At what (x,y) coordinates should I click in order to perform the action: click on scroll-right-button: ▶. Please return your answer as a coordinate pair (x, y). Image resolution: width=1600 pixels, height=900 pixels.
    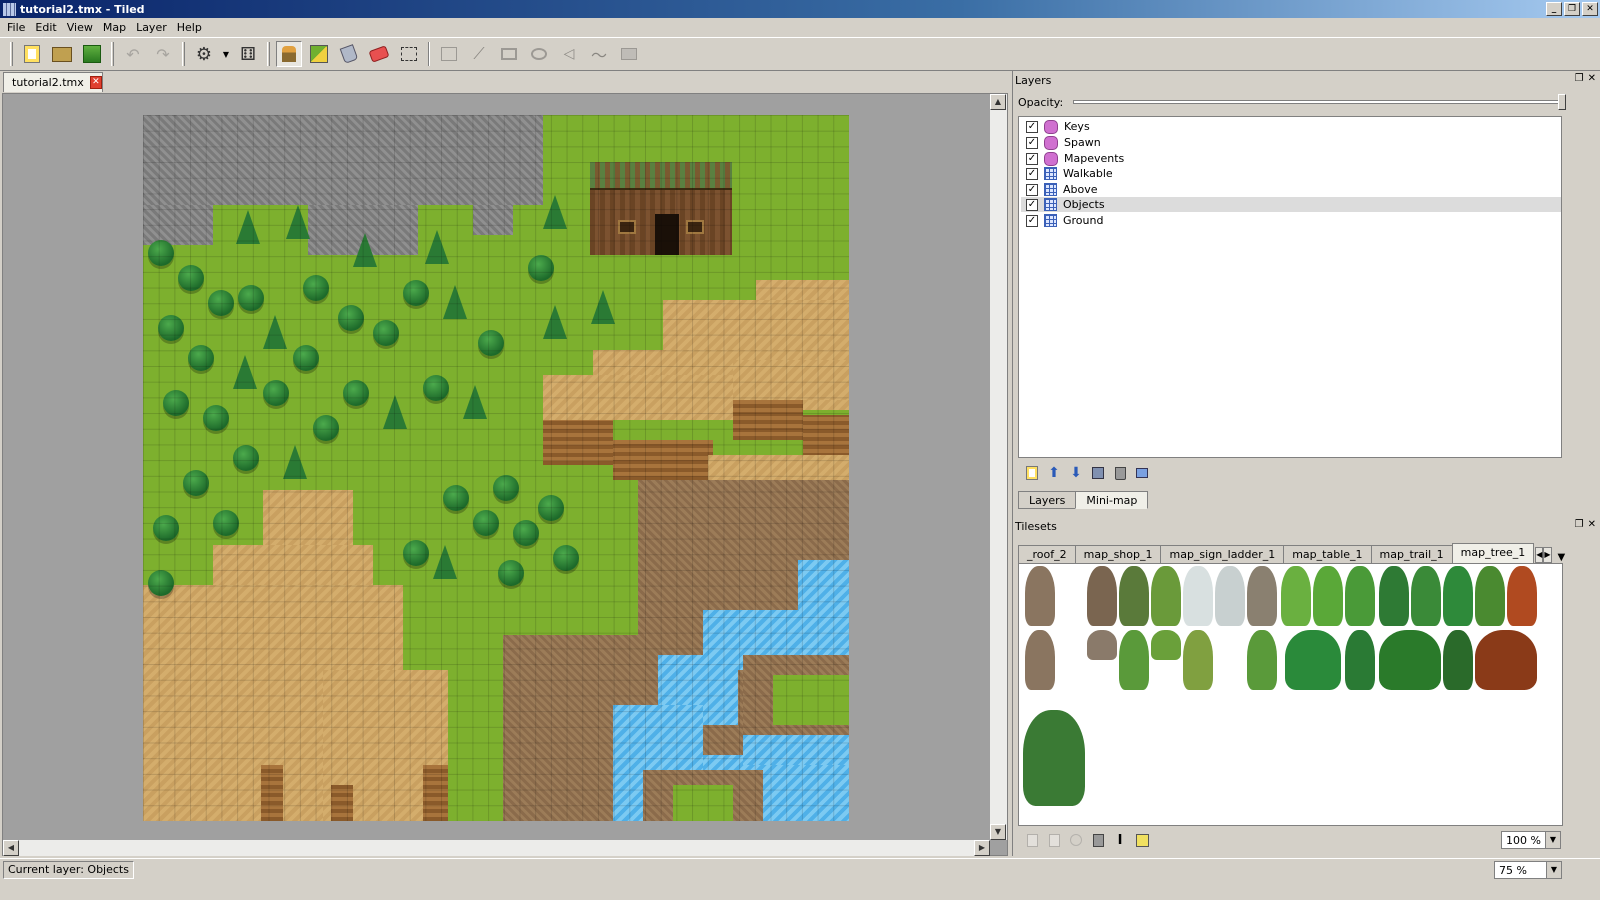
    Looking at the image, I should click on (982, 848).